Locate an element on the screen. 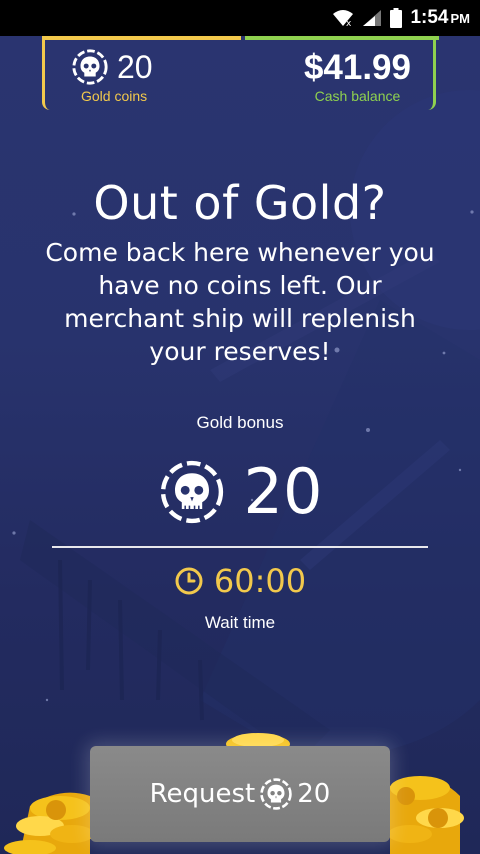 The image size is (480, 854). status-icons: x 1:54 PM is located at coordinates (401, 18).